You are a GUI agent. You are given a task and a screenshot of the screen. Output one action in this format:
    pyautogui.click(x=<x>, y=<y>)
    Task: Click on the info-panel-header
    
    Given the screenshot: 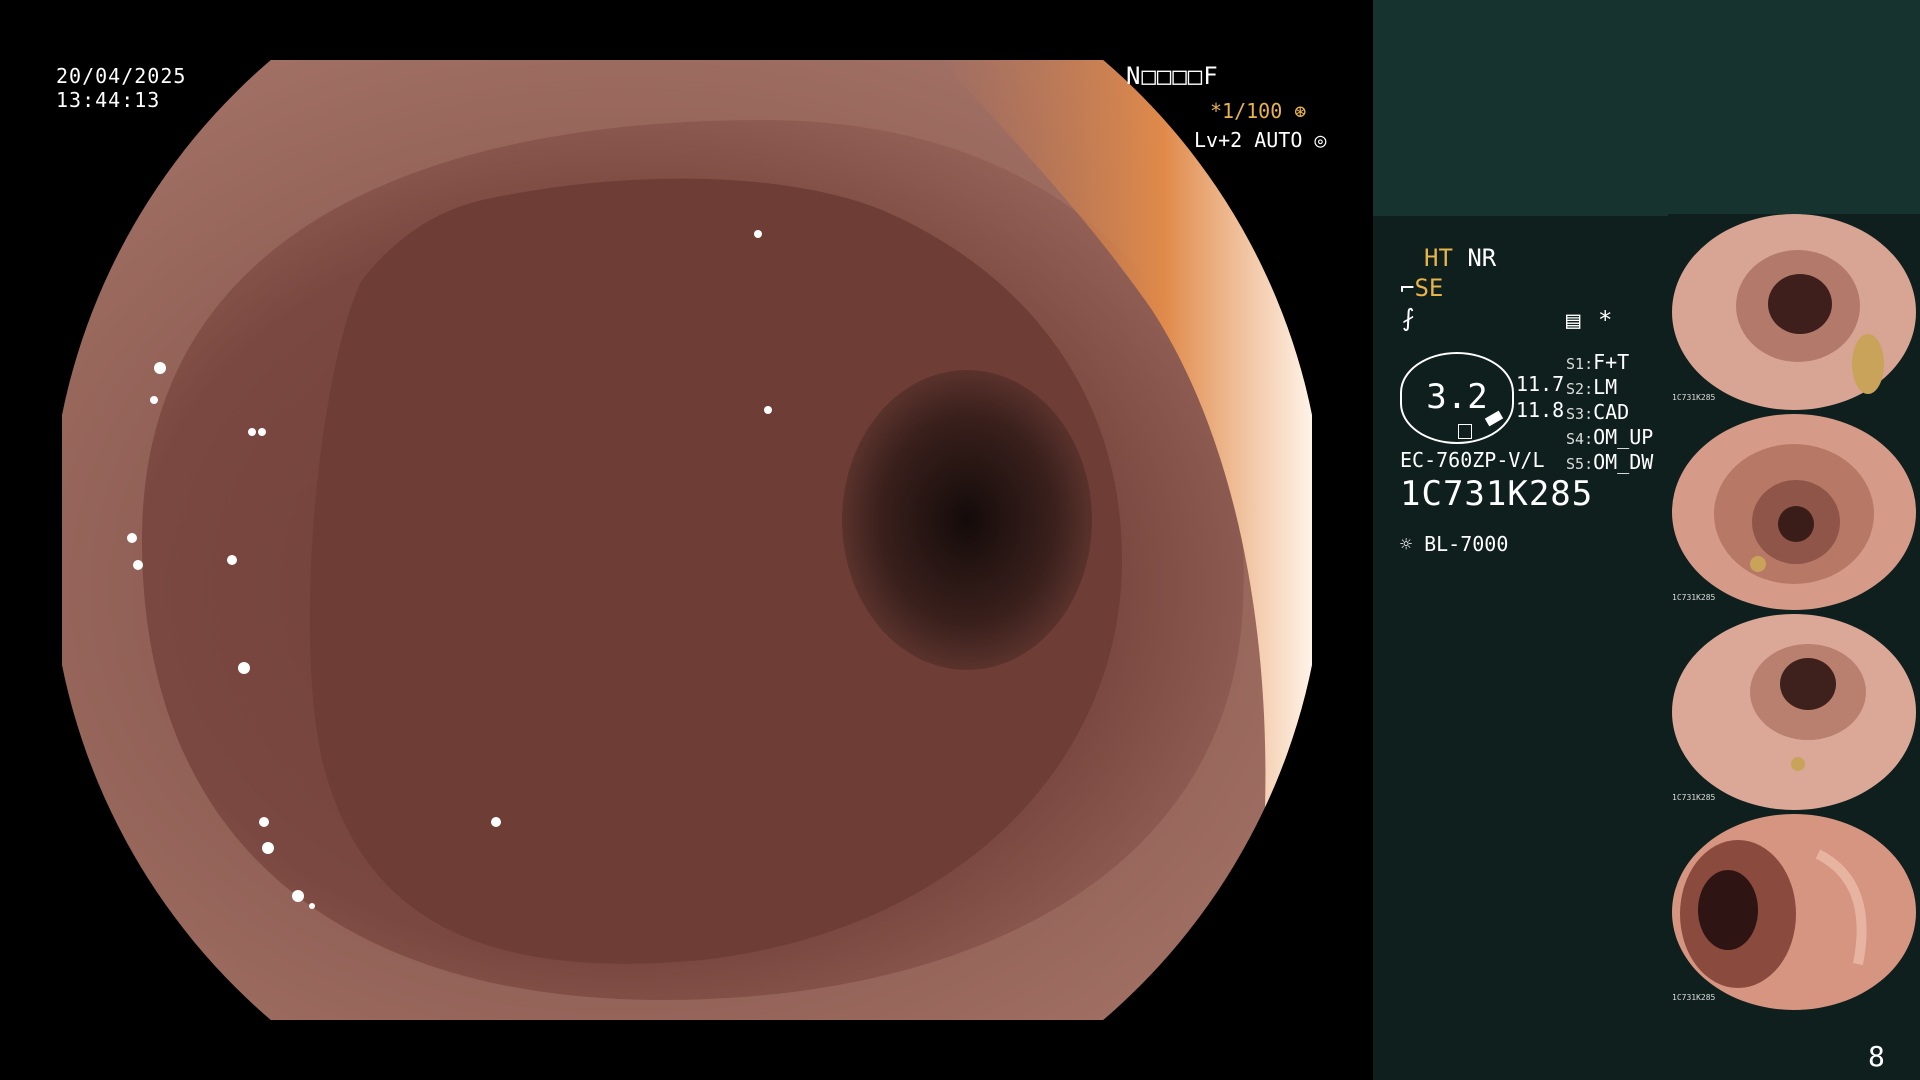 What is the action you would take?
    pyautogui.click(x=1646, y=108)
    